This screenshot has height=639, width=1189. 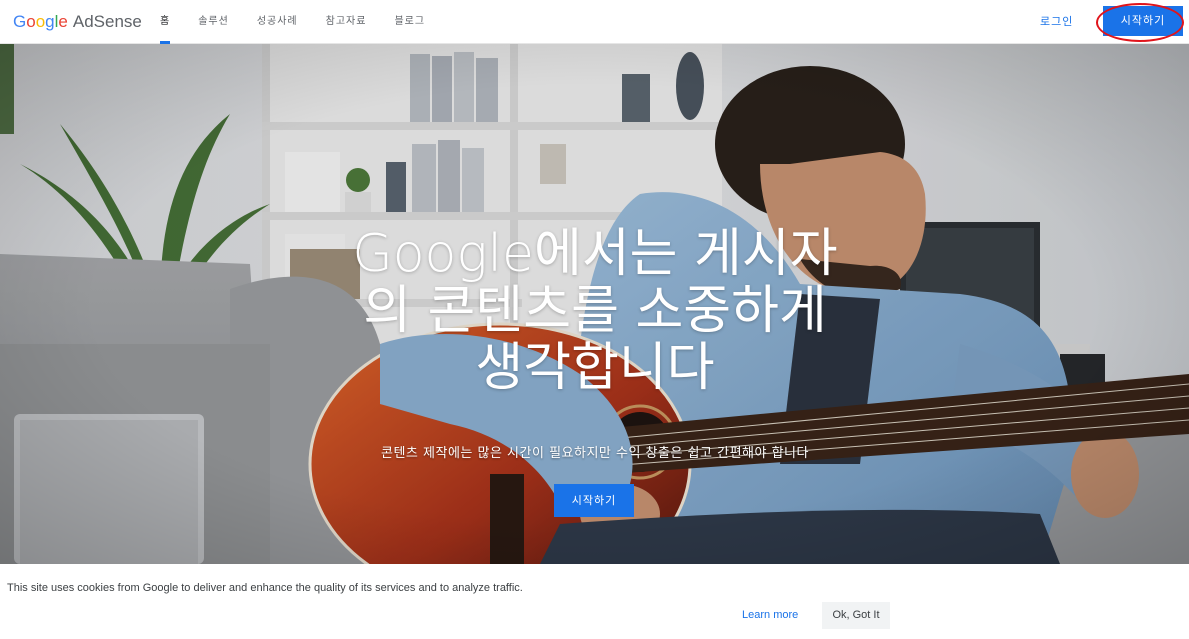 What do you see at coordinates (277, 22) in the screenshot?
I see `nav-item-success-stories: 성공사례` at bounding box center [277, 22].